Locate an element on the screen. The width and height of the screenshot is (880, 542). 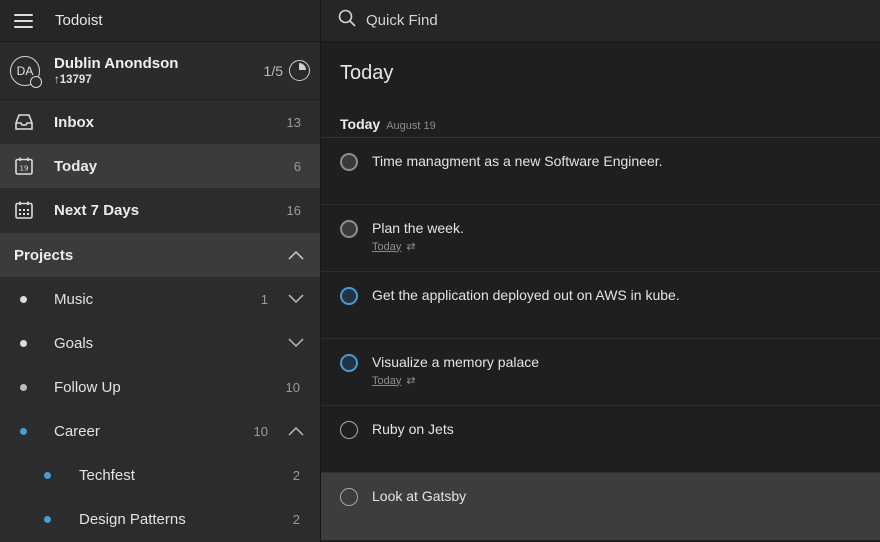
section-header: Today August 19 is located at coordinates (600, 127).